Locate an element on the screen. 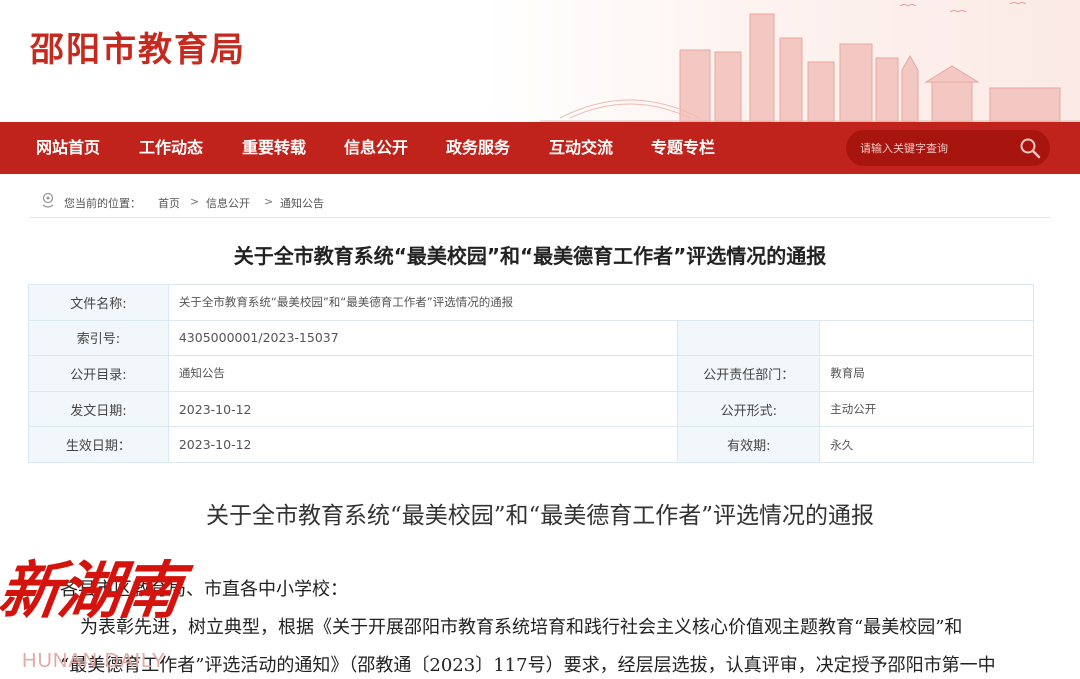 The image size is (1080, 679). catalog-label: 公开目录: is located at coordinates (98, 373).